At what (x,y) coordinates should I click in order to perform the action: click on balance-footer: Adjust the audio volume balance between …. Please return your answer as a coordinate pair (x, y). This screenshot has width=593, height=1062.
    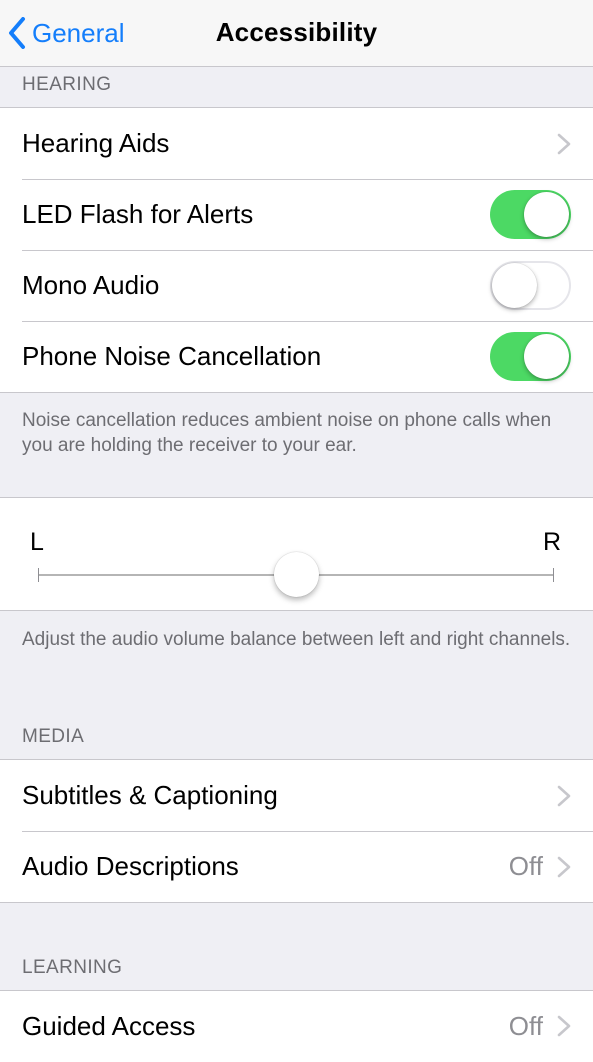
    Looking at the image, I should click on (296, 639).